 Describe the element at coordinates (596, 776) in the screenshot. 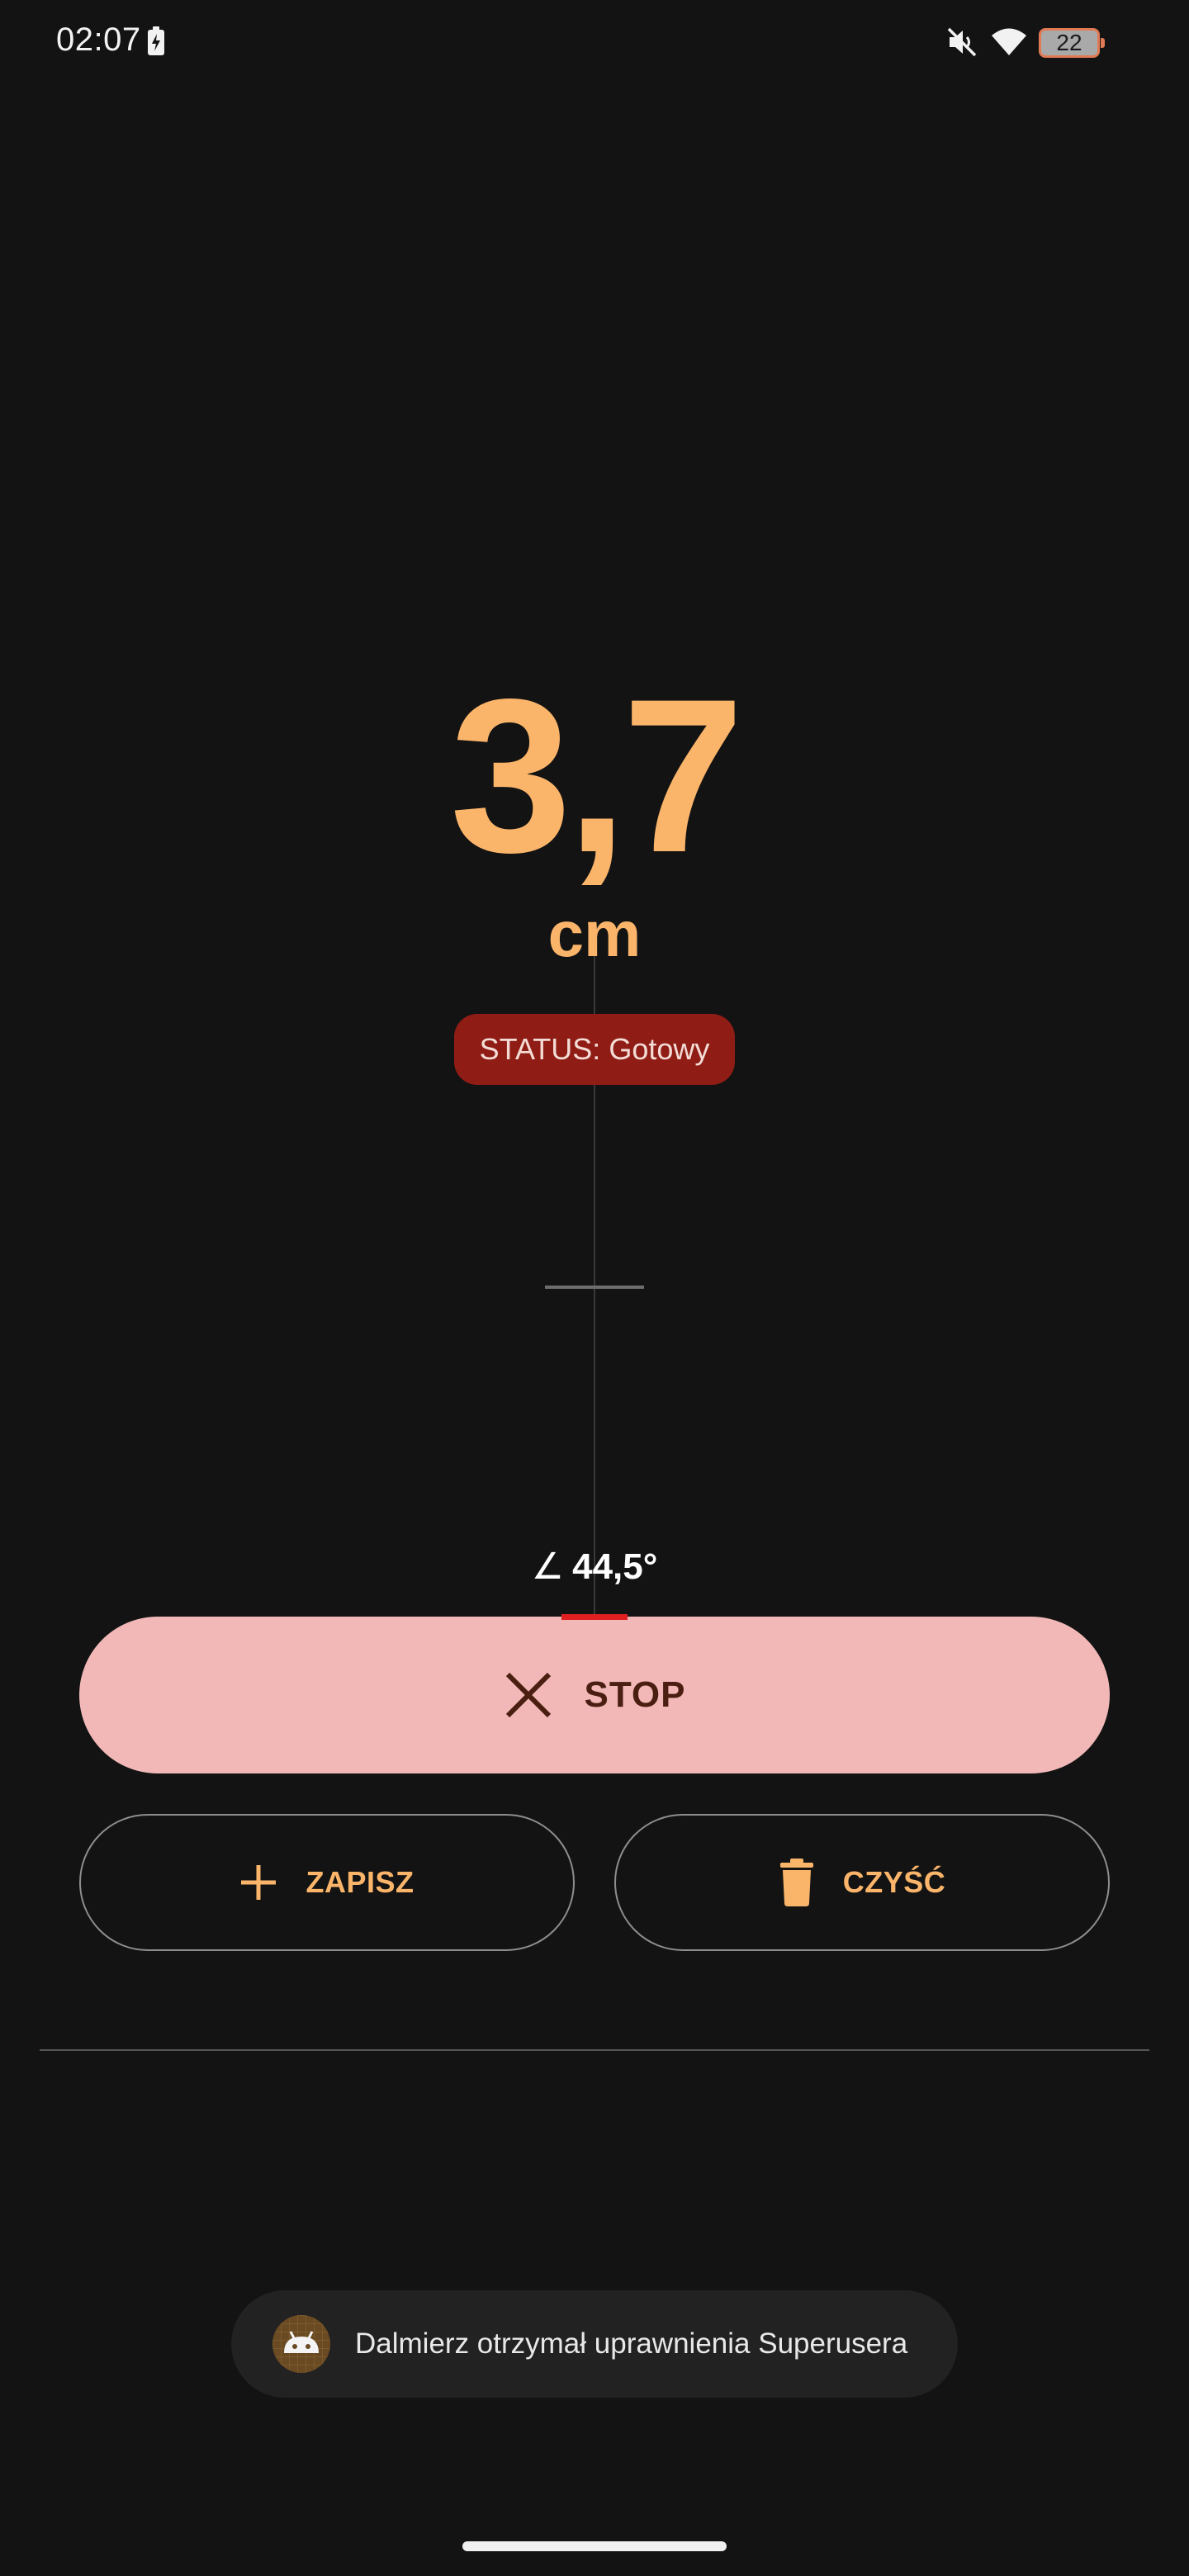

I see `distance-value: 3,7` at that location.